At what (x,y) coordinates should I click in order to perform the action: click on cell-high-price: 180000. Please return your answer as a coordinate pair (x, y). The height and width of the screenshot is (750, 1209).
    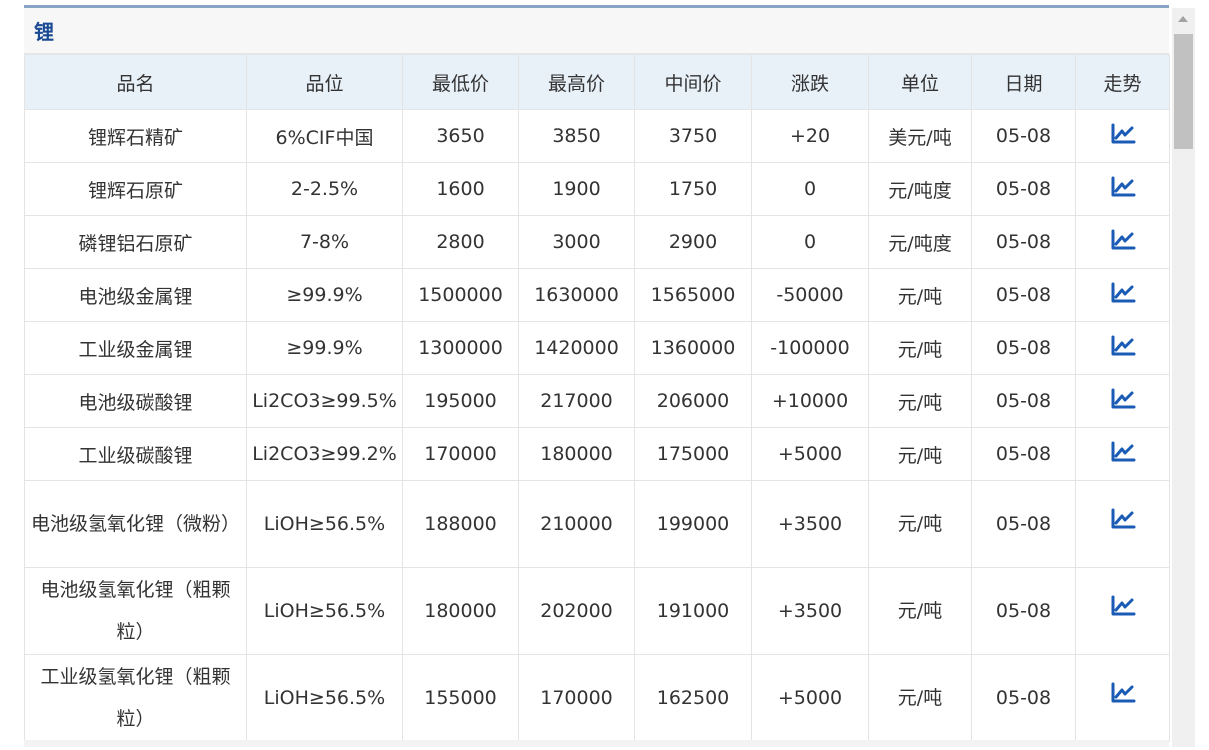
    Looking at the image, I should click on (576, 454).